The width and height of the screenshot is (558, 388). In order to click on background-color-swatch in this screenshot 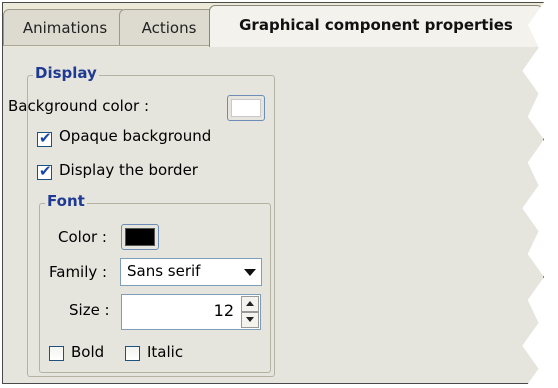, I will do `click(246, 108)`.